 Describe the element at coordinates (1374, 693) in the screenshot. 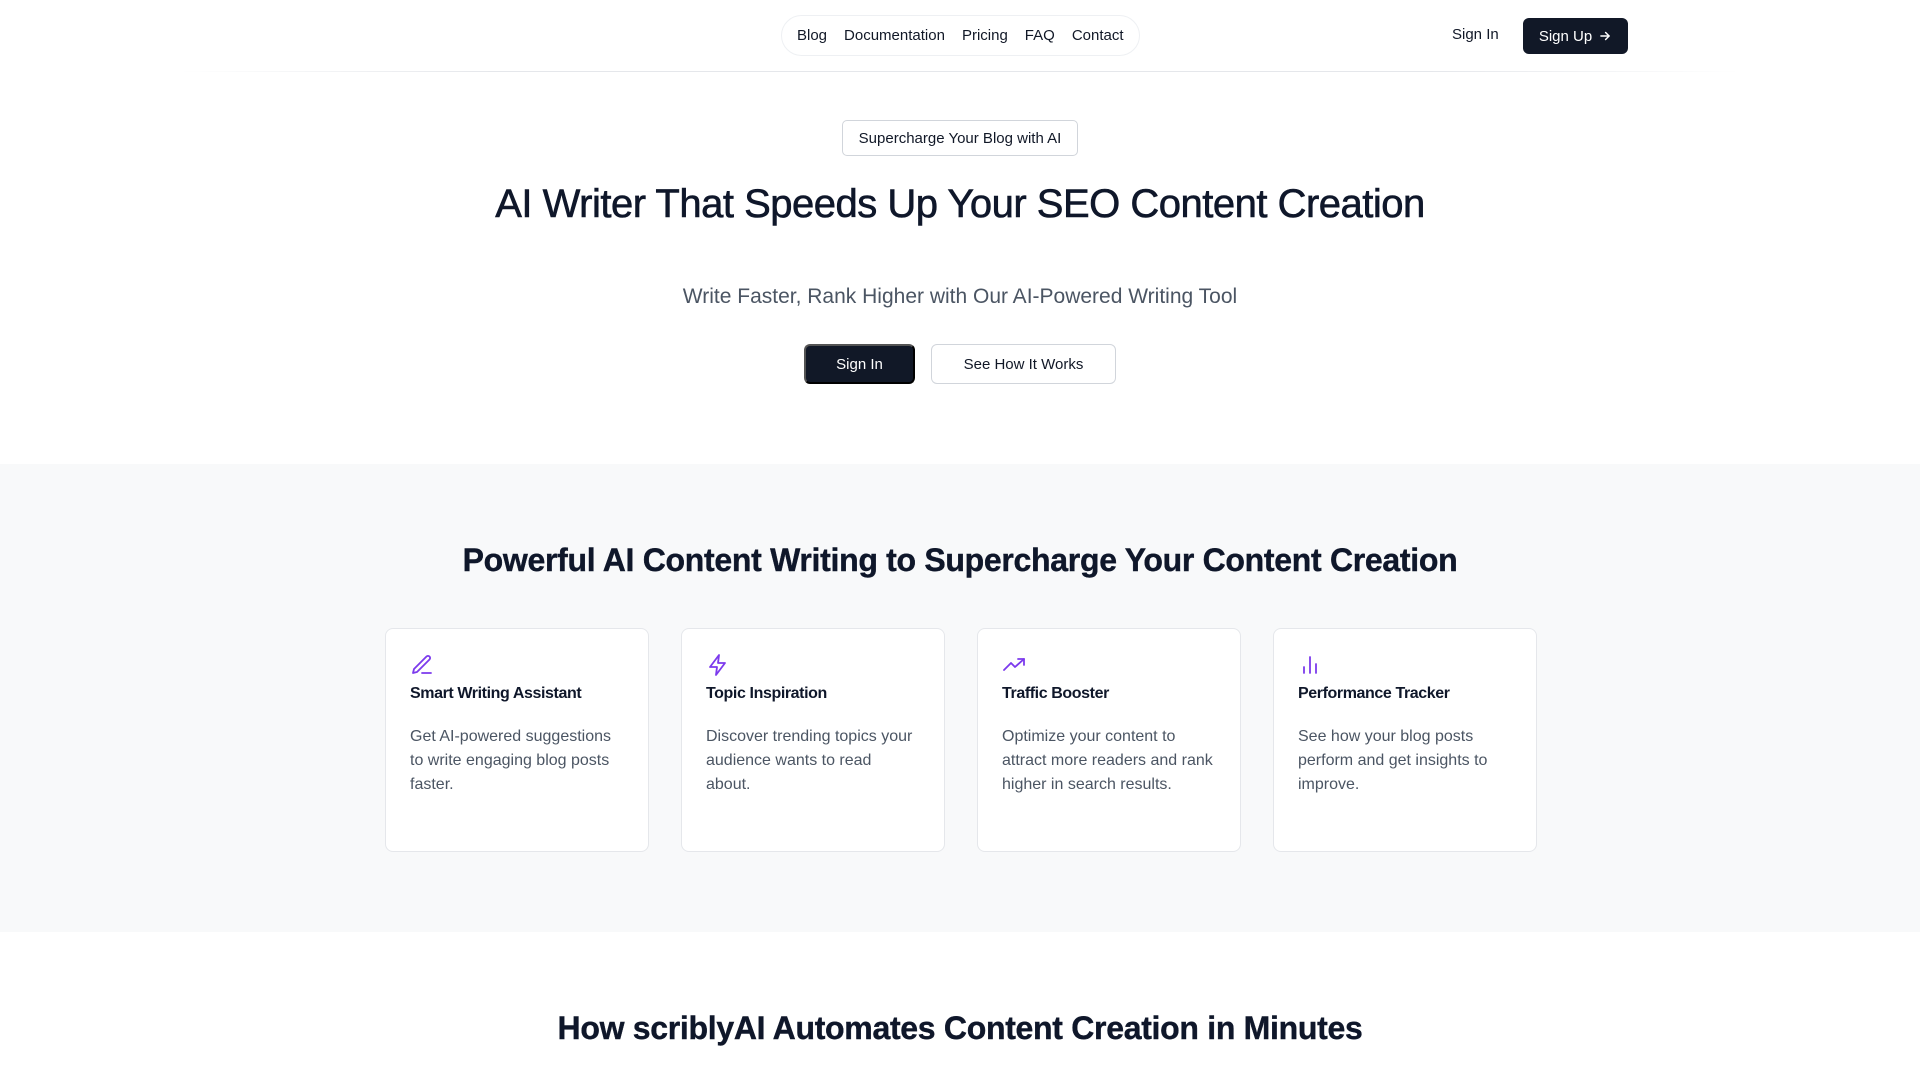

I see `feature-card-title: Performance Tracker` at that location.